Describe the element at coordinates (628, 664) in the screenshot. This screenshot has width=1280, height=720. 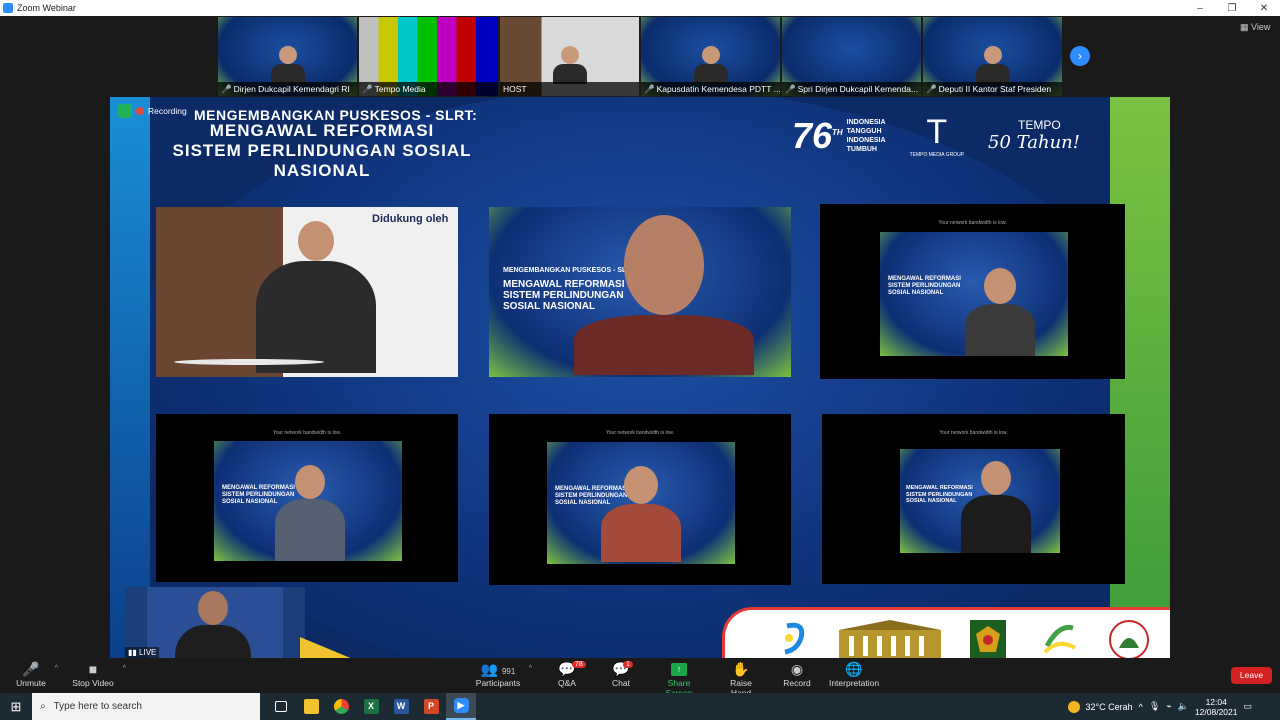
I see `chat-badge: 1` at that location.